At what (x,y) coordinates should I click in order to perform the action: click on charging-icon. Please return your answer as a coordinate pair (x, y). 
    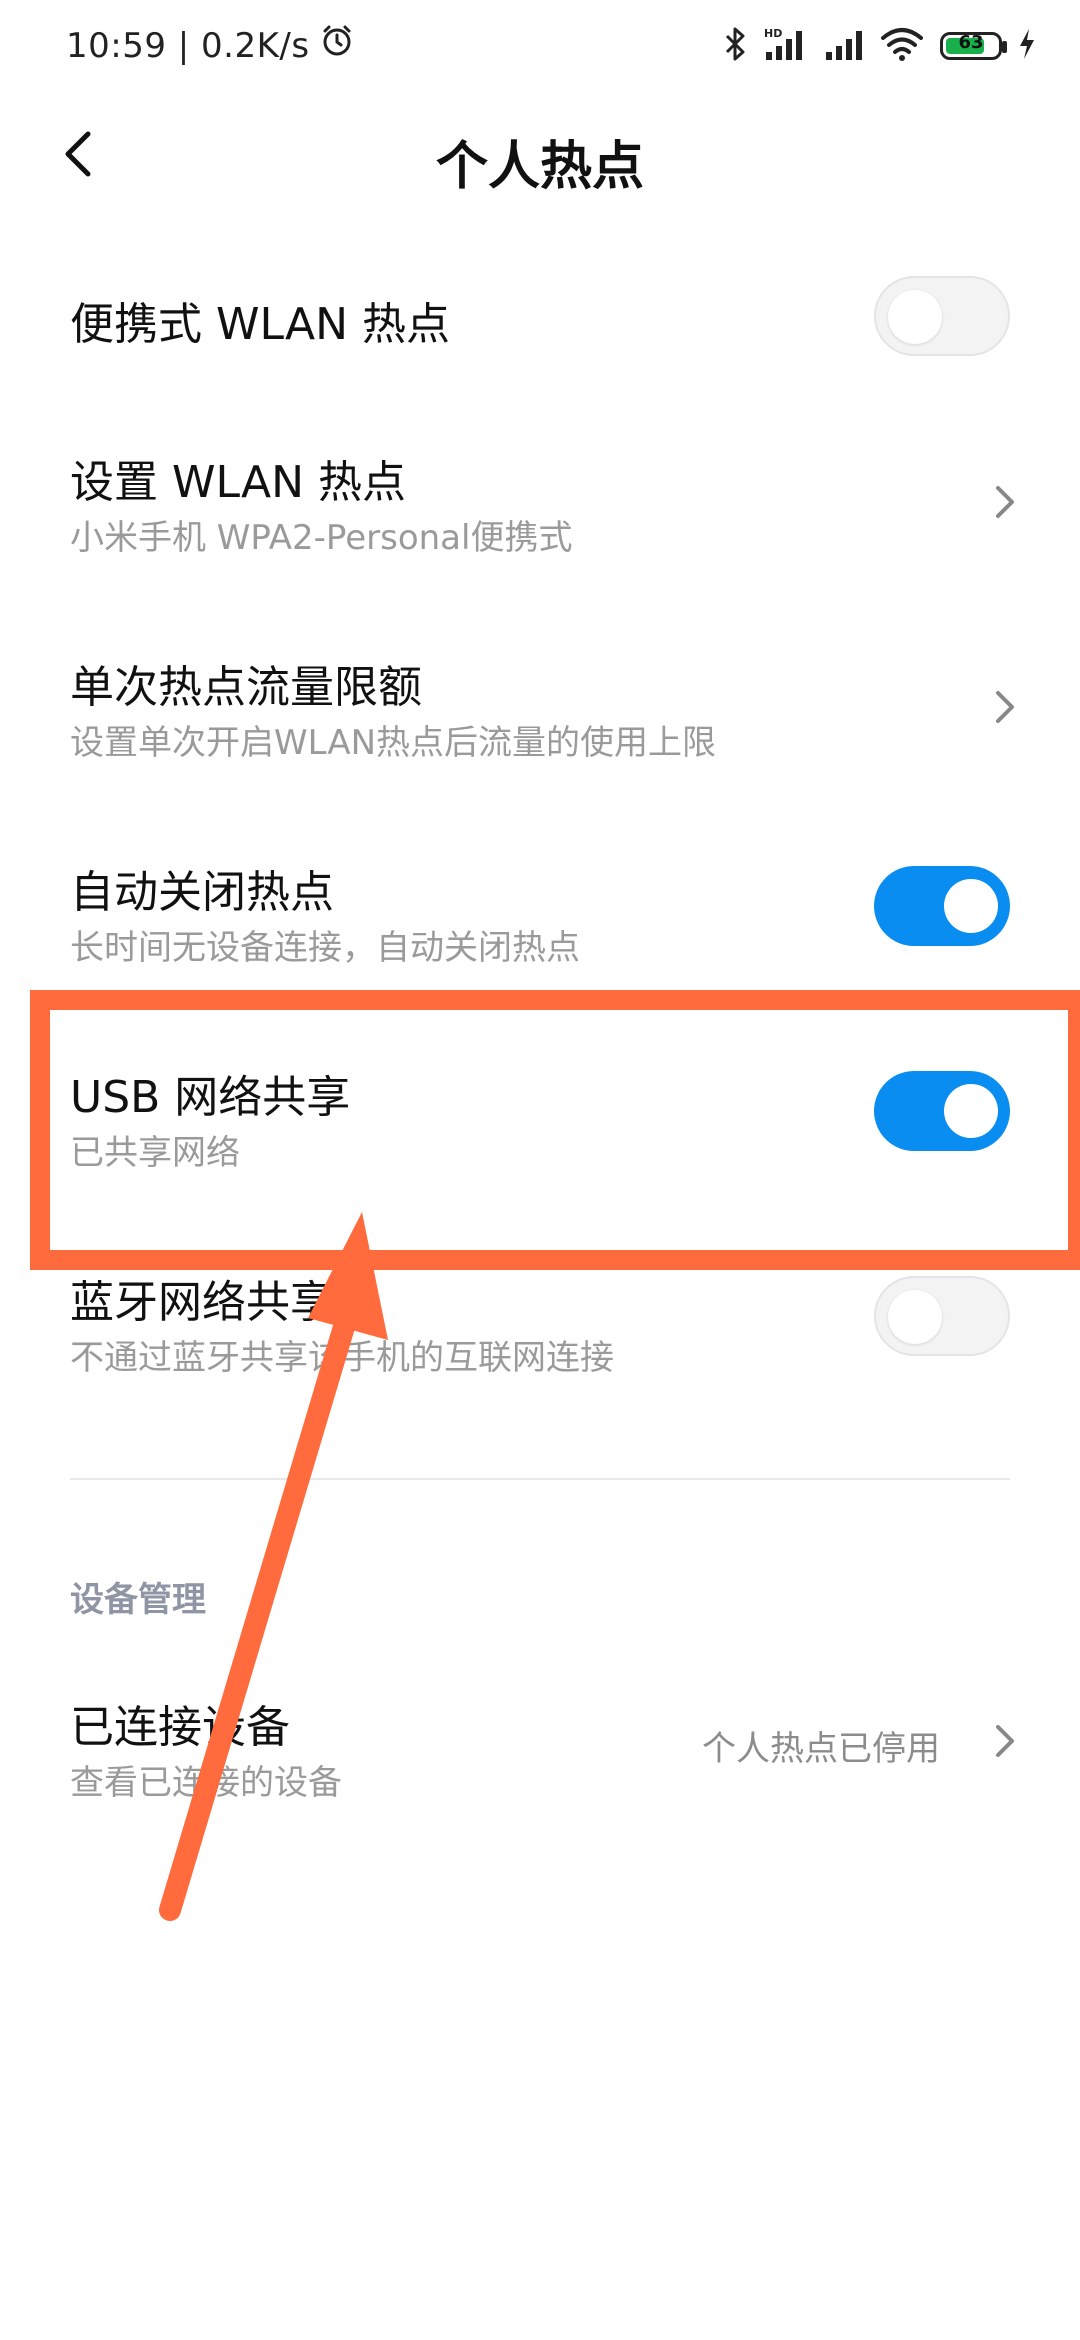
    Looking at the image, I should click on (1027, 46).